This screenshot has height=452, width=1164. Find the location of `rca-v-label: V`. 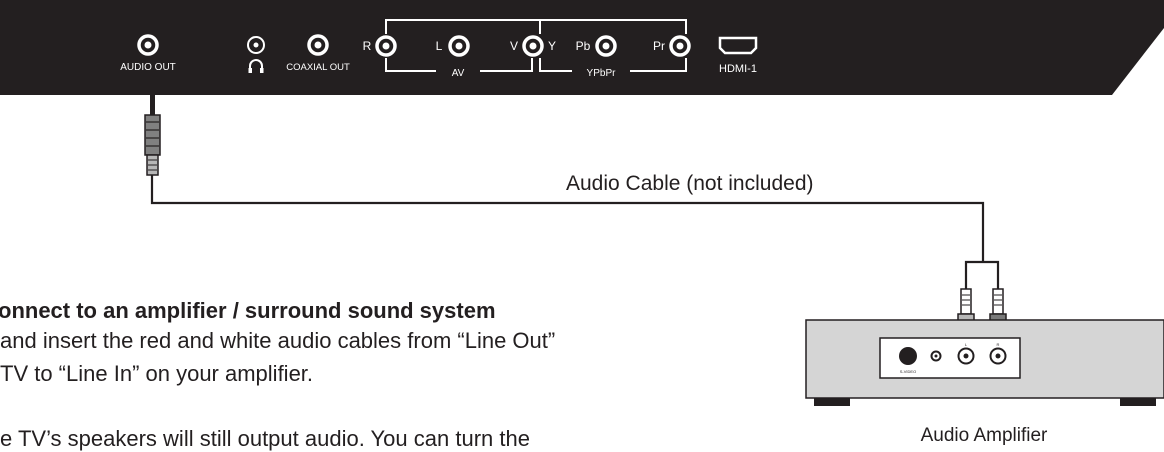

rca-v-label: V is located at coordinates (514, 46).